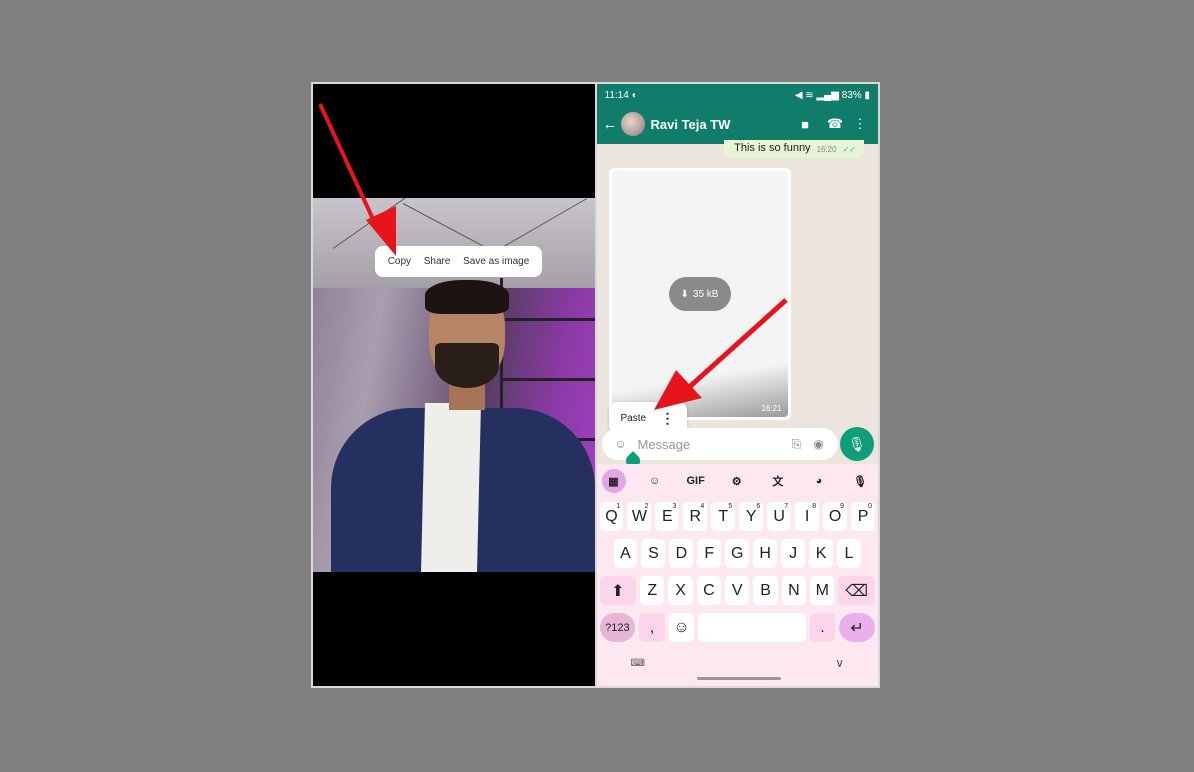 The height and width of the screenshot is (772, 1194). What do you see at coordinates (772, 148) in the screenshot?
I see `message-text: This is so funny` at bounding box center [772, 148].